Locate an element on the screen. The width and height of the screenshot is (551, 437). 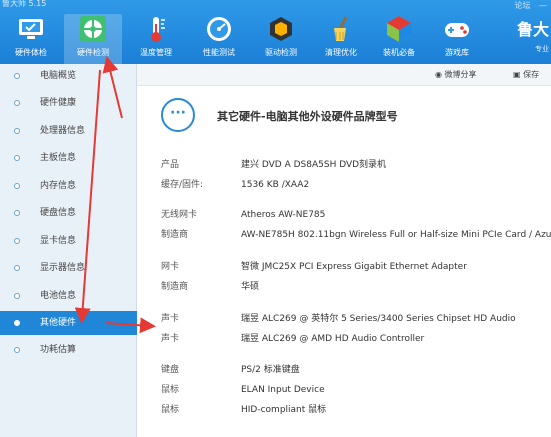
tool-cleanup: 清理优化 is located at coordinates (341, 39).